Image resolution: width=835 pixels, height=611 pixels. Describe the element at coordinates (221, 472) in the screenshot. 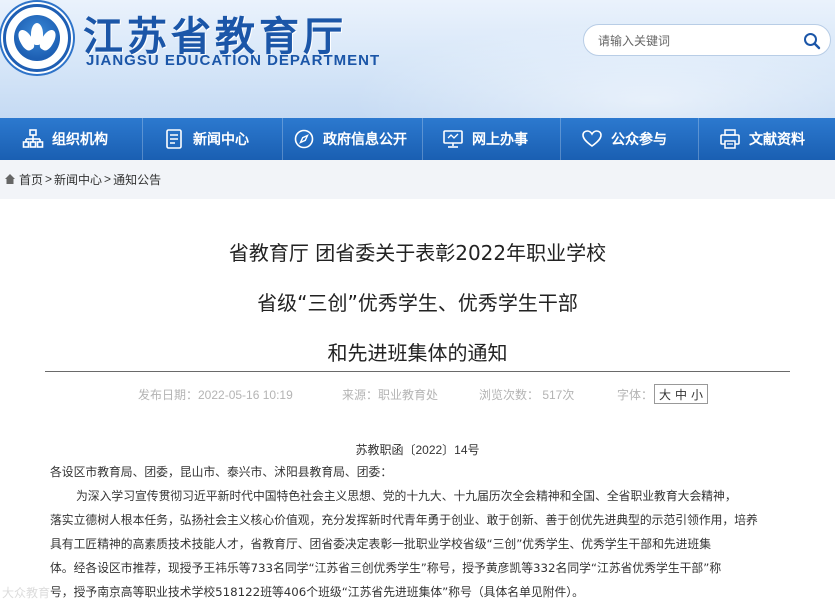

I see `addressee: 各设区市教育局、团委，昆山市、泰兴市、沭阳县教育局、团委：` at that location.